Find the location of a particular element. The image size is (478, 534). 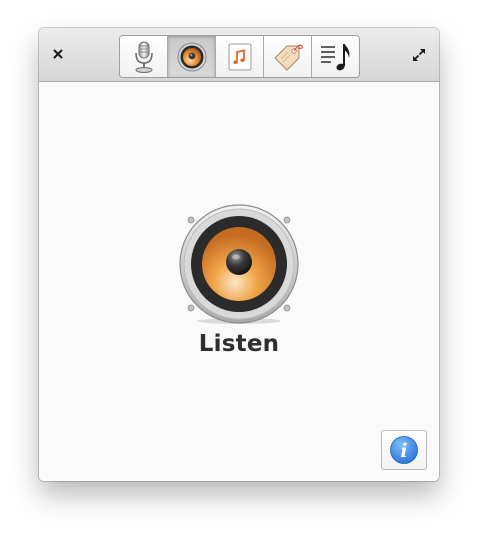

microphone-icon is located at coordinates (143, 57).